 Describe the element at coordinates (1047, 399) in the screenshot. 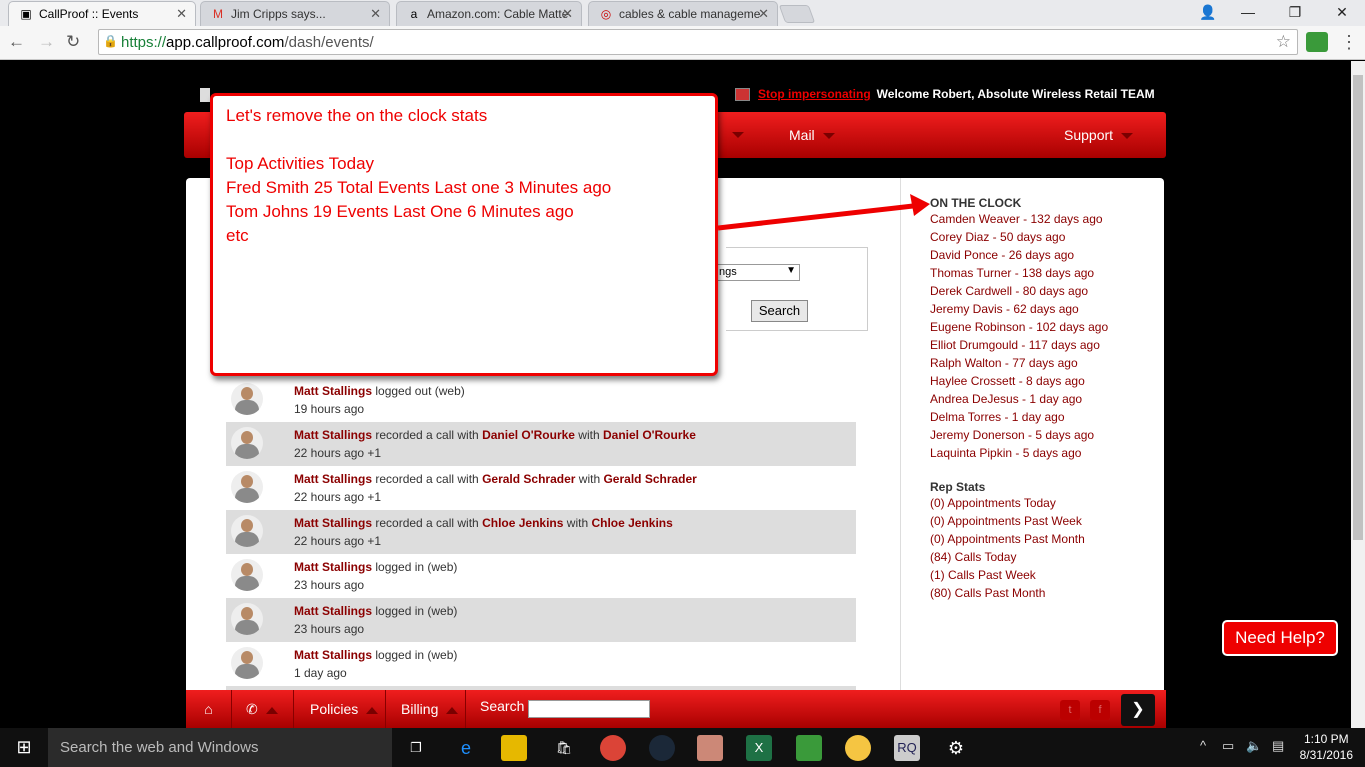

I see `on-the-clock-item: Andrea DeJesus - 1 day ago` at that location.